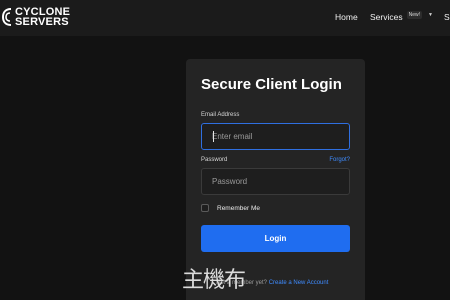  What do you see at coordinates (42, 22) in the screenshot?
I see `brand-line-2: SERVERS` at bounding box center [42, 22].